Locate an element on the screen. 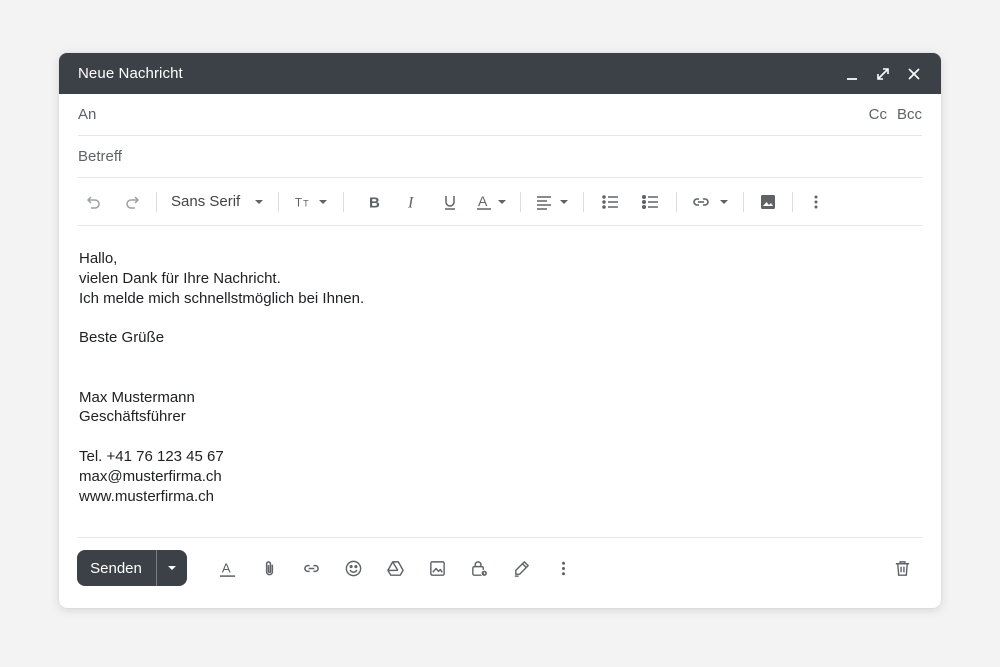 This screenshot has height=667, width=1000. formatting-toolbar: Sans Serif TT B I A is located at coordinates (500, 202).